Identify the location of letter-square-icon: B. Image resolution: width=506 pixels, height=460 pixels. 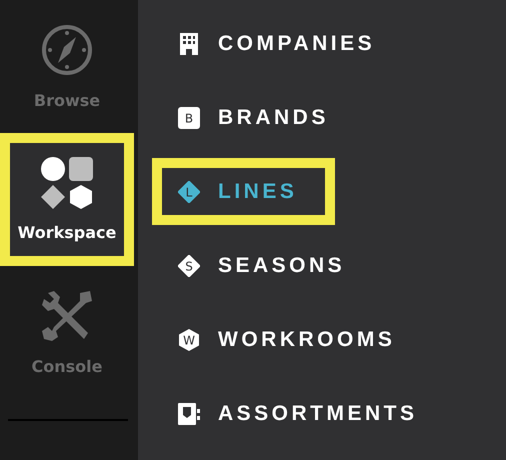
(189, 117).